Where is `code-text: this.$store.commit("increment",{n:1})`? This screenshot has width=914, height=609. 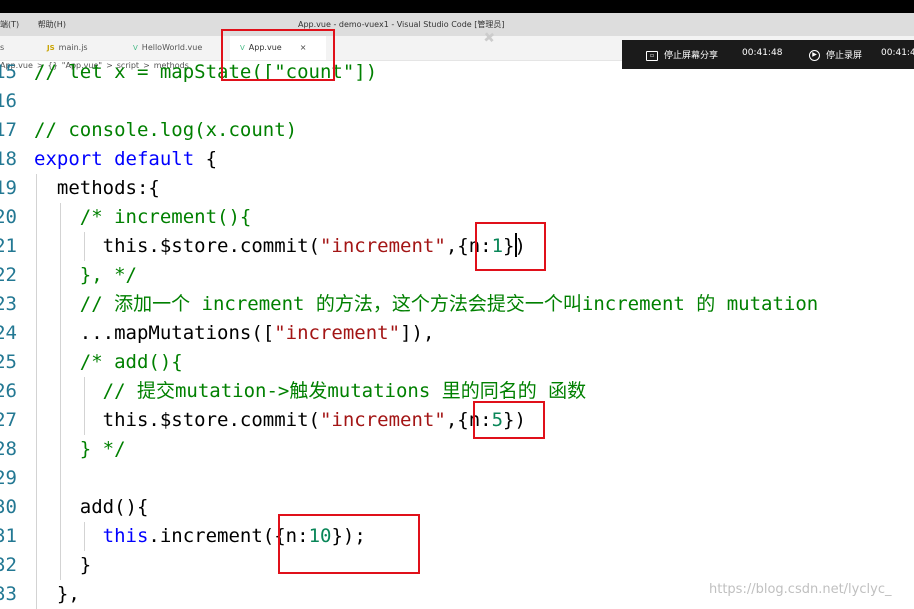 code-text: this.$store.commit("increment",{n:1}) is located at coordinates (280, 246).